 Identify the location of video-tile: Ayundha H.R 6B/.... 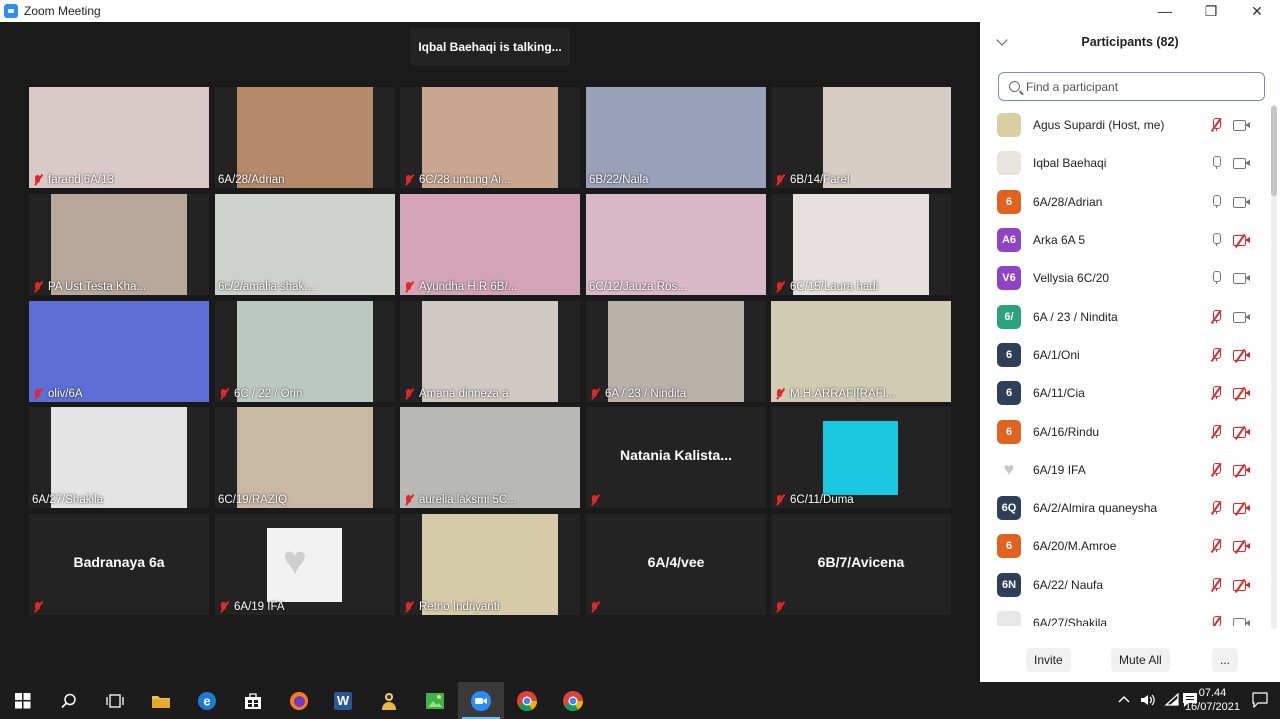
(490, 244).